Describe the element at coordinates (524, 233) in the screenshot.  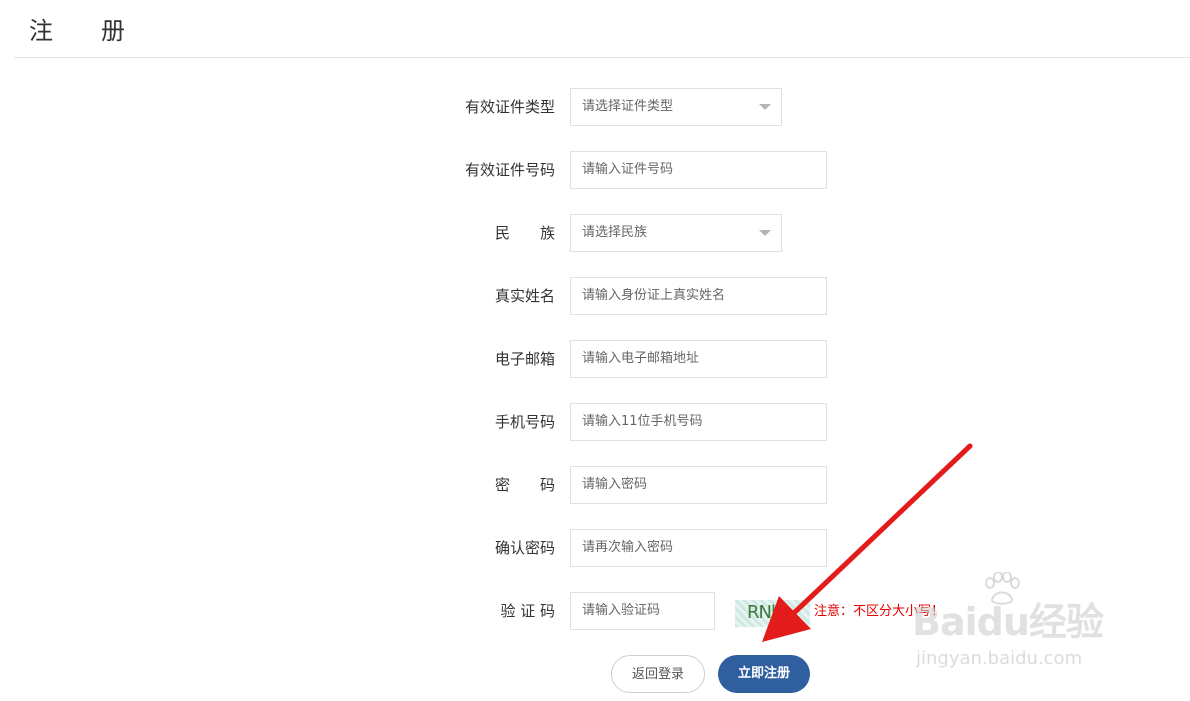
I see `ethnicity-label: 民 族` at that location.